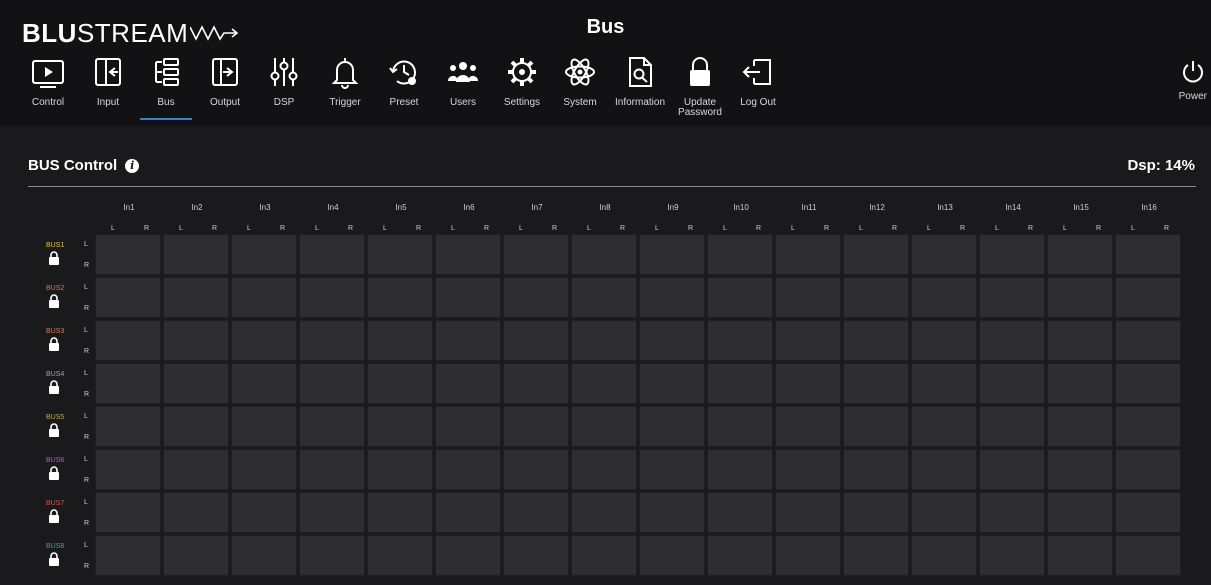 The height and width of the screenshot is (585, 1211). I want to click on nav-item-input: Input, so click(108, 86).